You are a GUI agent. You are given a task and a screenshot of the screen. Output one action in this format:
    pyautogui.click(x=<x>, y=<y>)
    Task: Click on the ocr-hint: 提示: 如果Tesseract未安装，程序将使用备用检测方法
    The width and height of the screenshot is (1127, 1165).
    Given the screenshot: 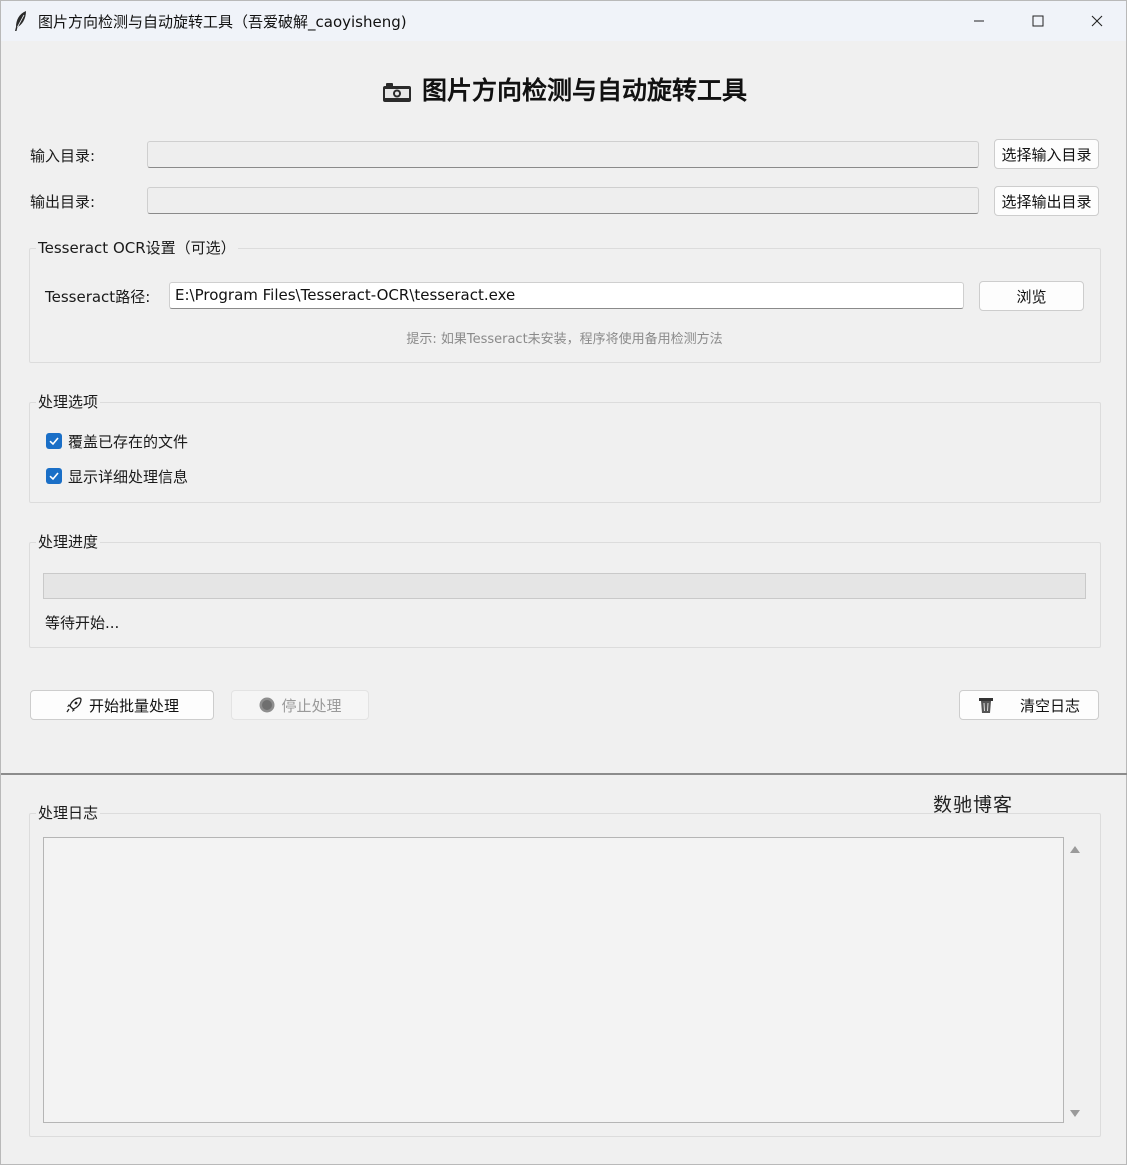 What is the action you would take?
    pyautogui.click(x=564, y=339)
    